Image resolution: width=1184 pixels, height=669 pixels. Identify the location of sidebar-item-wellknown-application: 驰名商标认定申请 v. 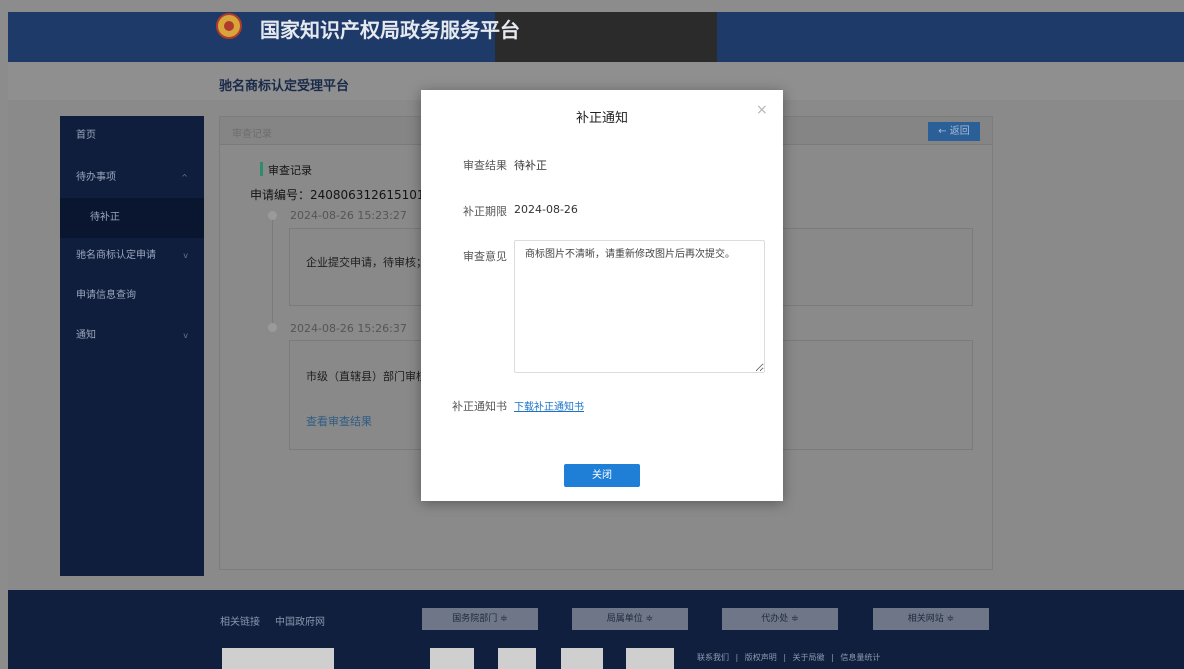
(132, 256).